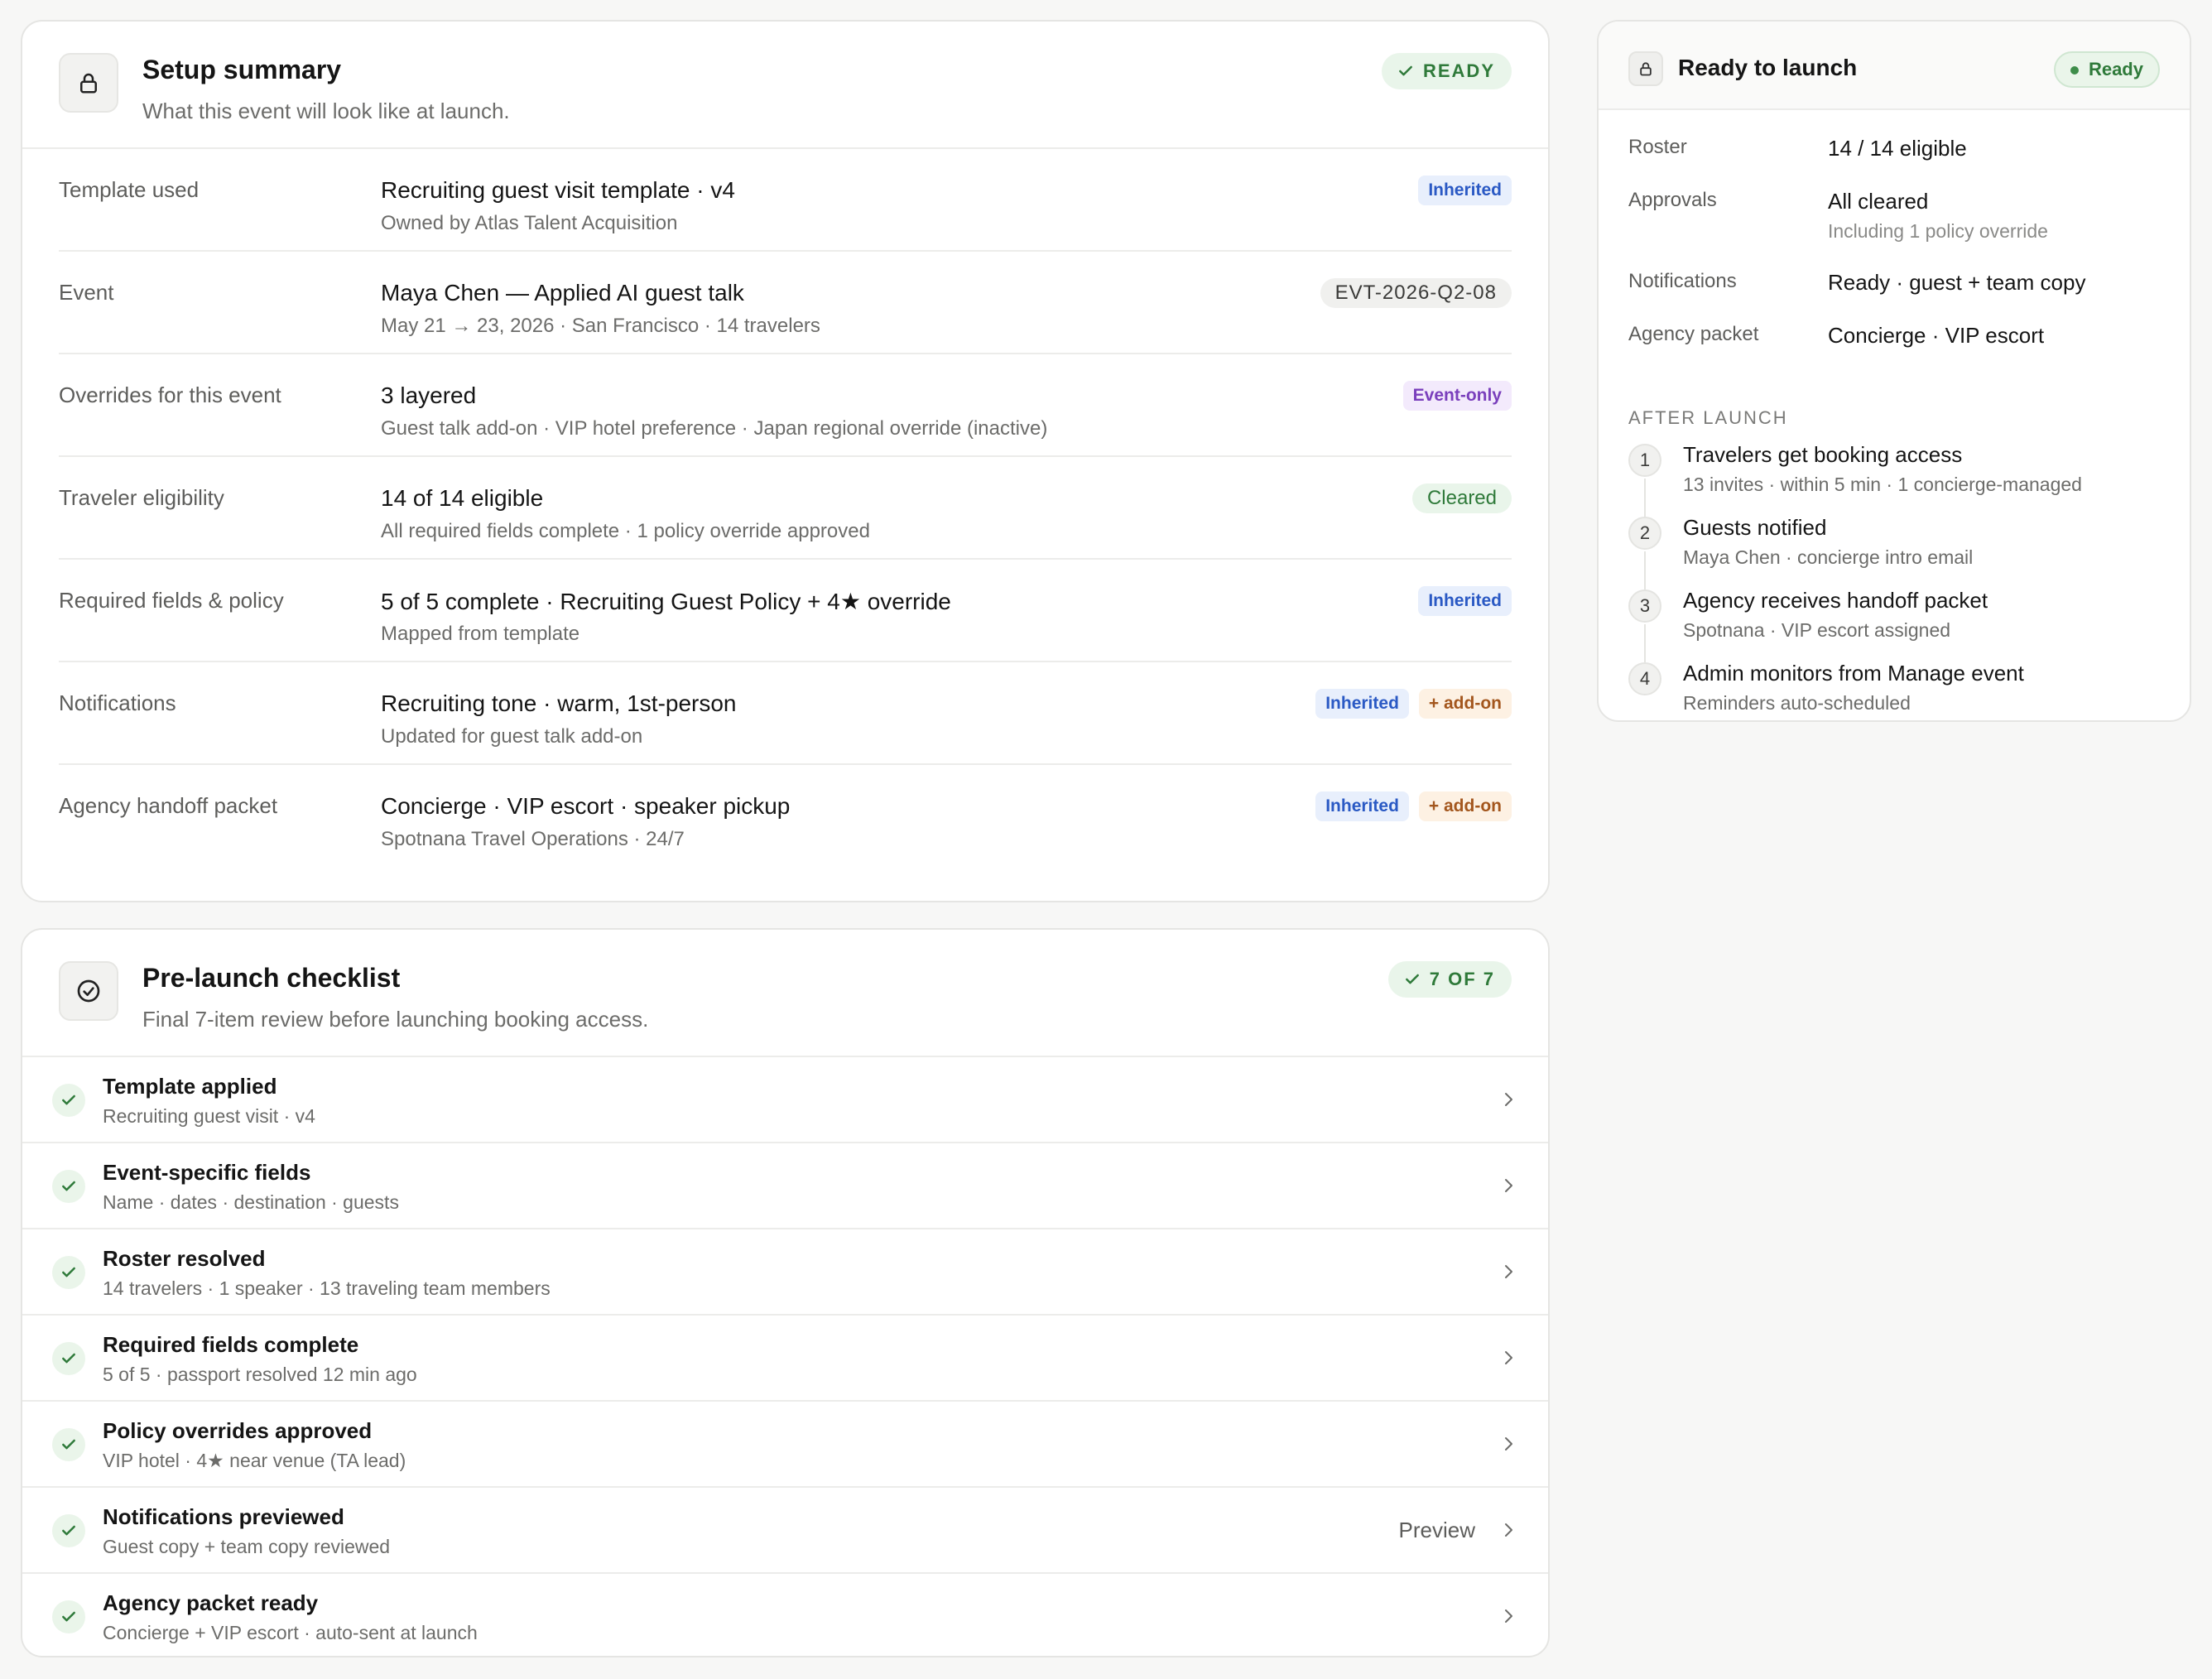 The image size is (2212, 1679). I want to click on tag-cleared: Cleared, so click(1461, 498).